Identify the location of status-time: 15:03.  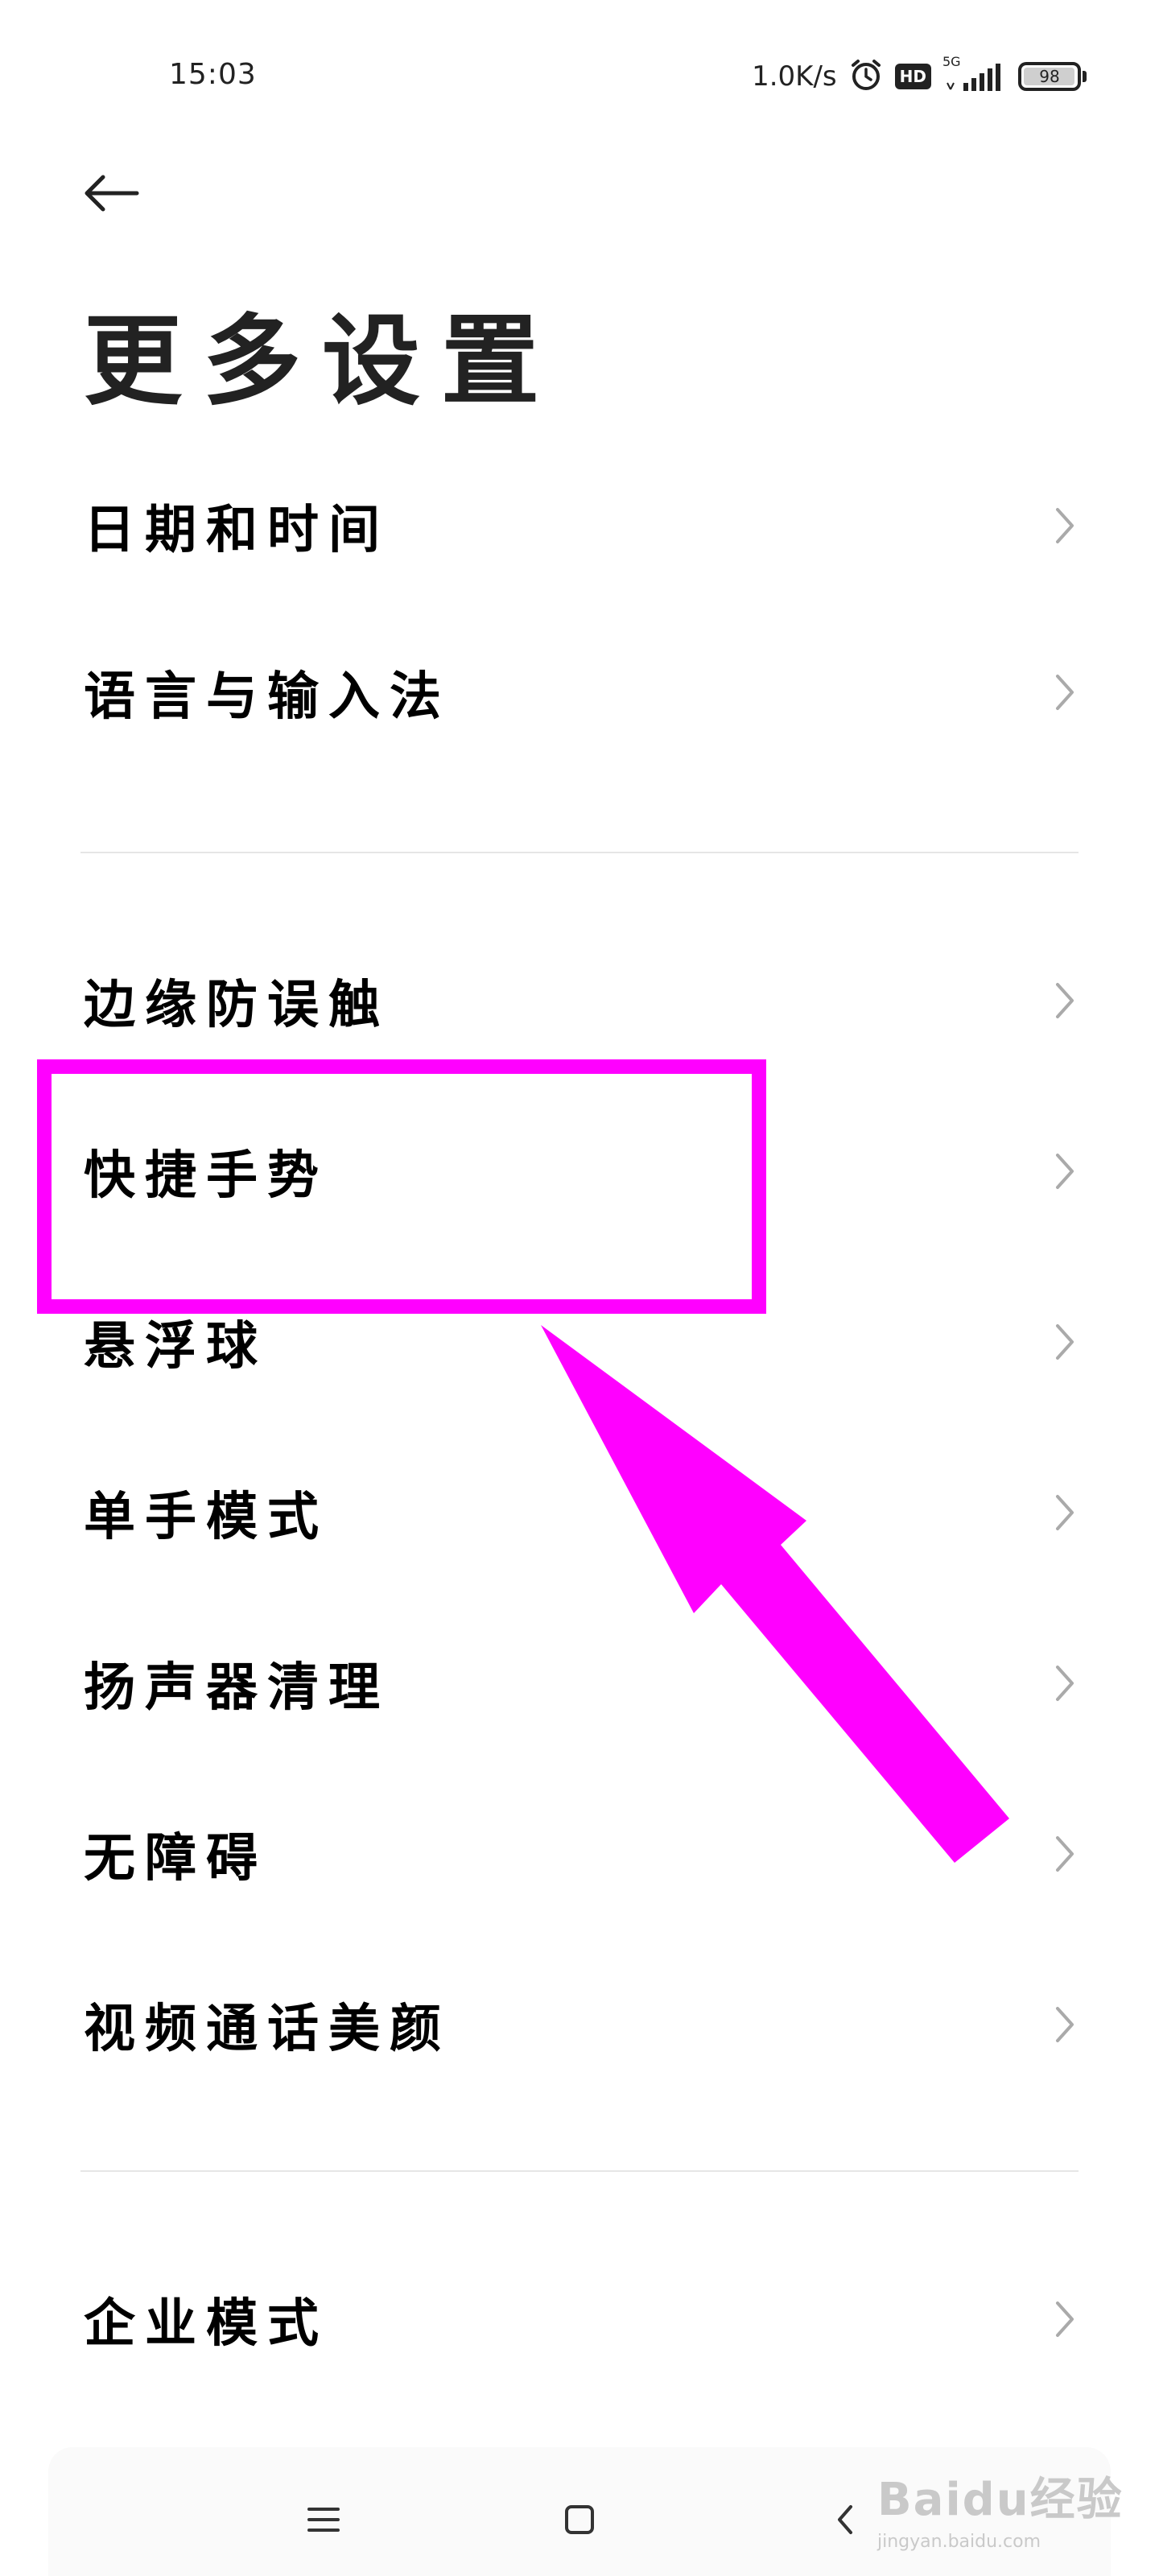
(213, 74).